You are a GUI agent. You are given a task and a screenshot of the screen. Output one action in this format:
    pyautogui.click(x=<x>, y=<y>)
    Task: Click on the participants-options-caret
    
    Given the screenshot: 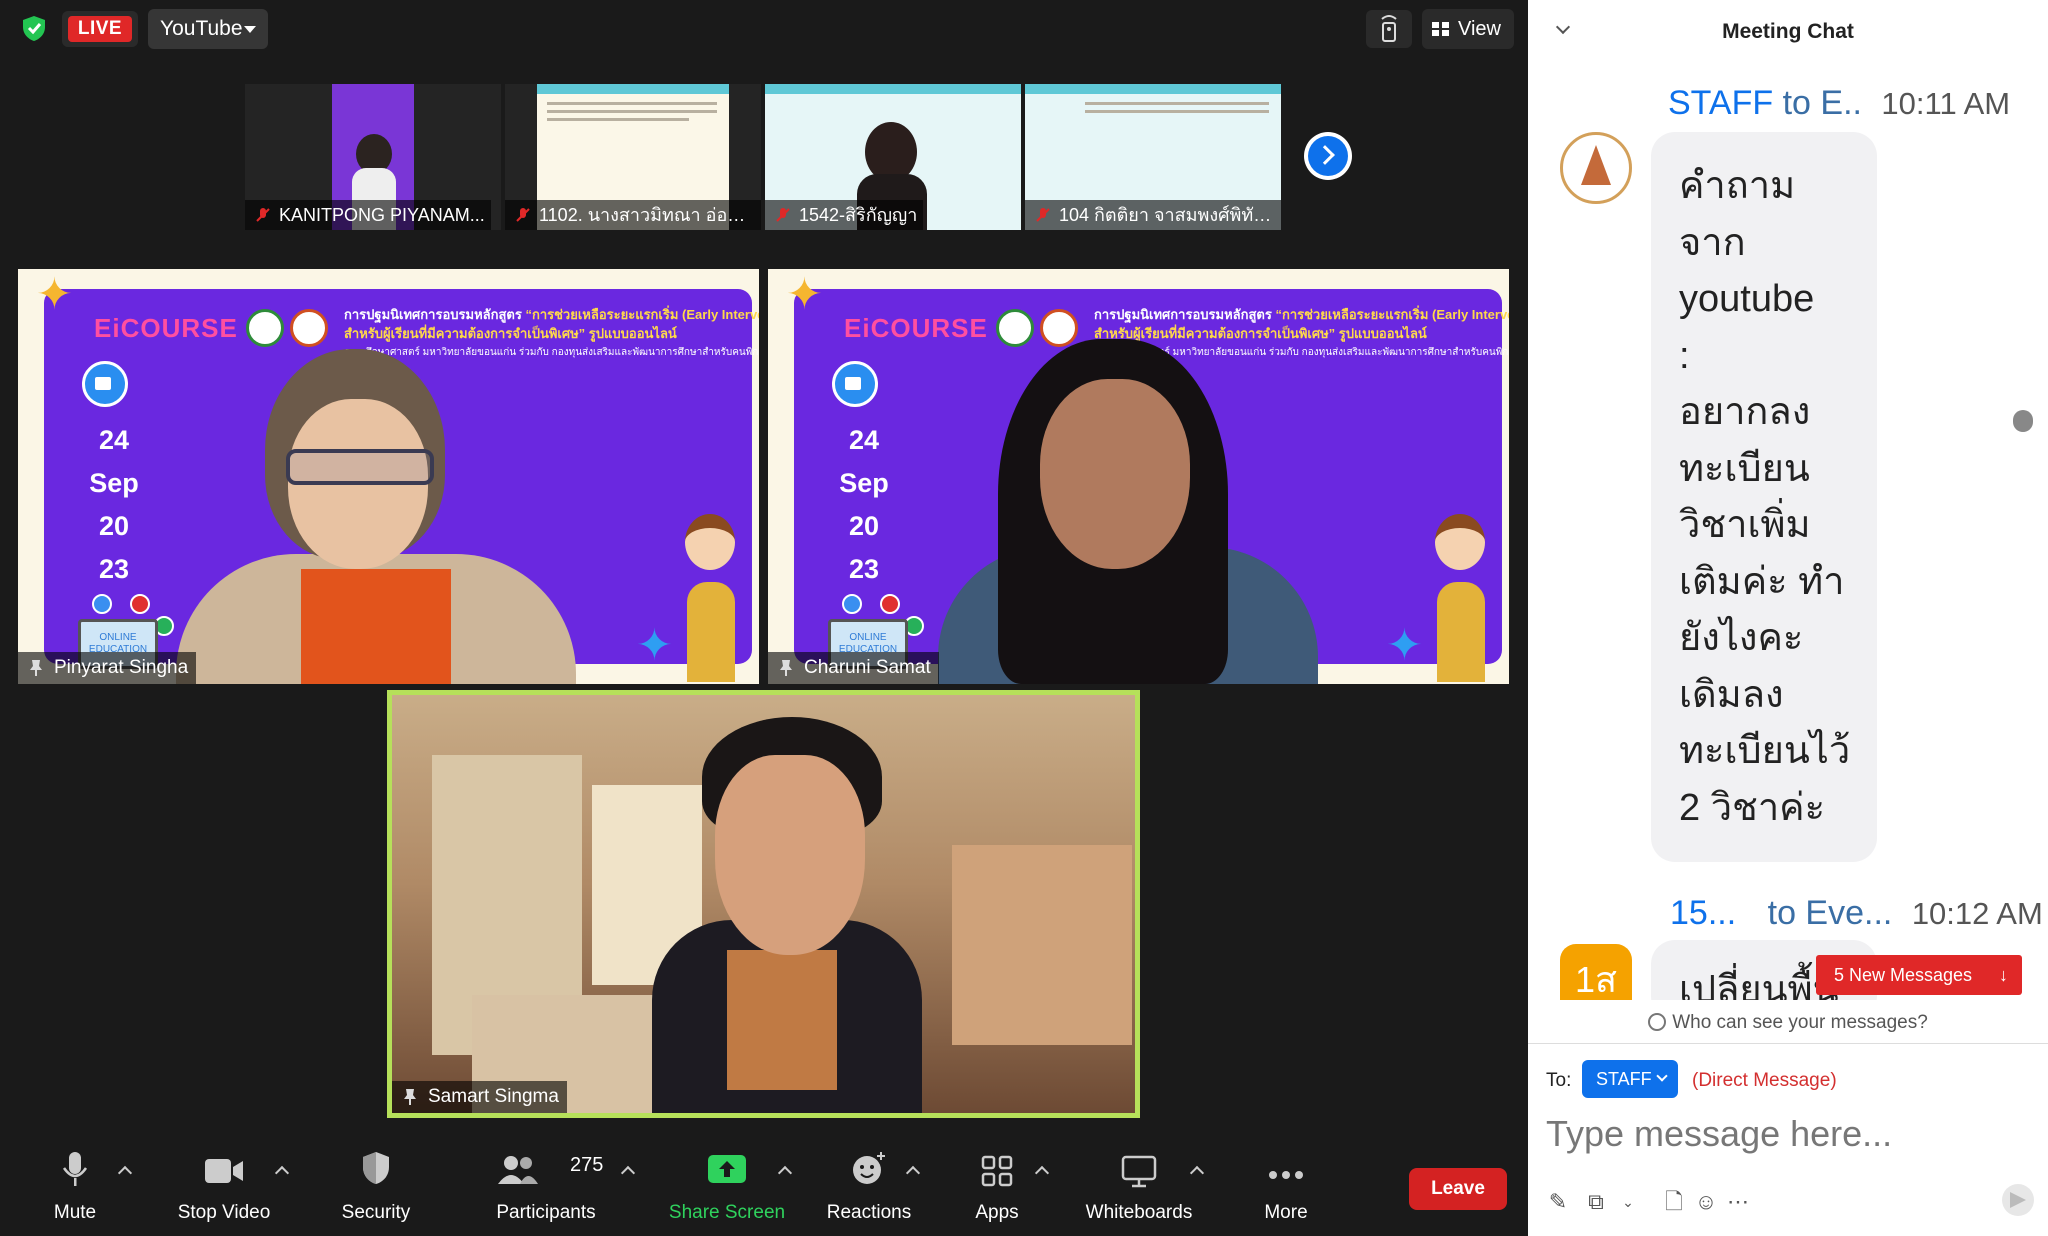 What is the action you would take?
    pyautogui.click(x=628, y=1173)
    